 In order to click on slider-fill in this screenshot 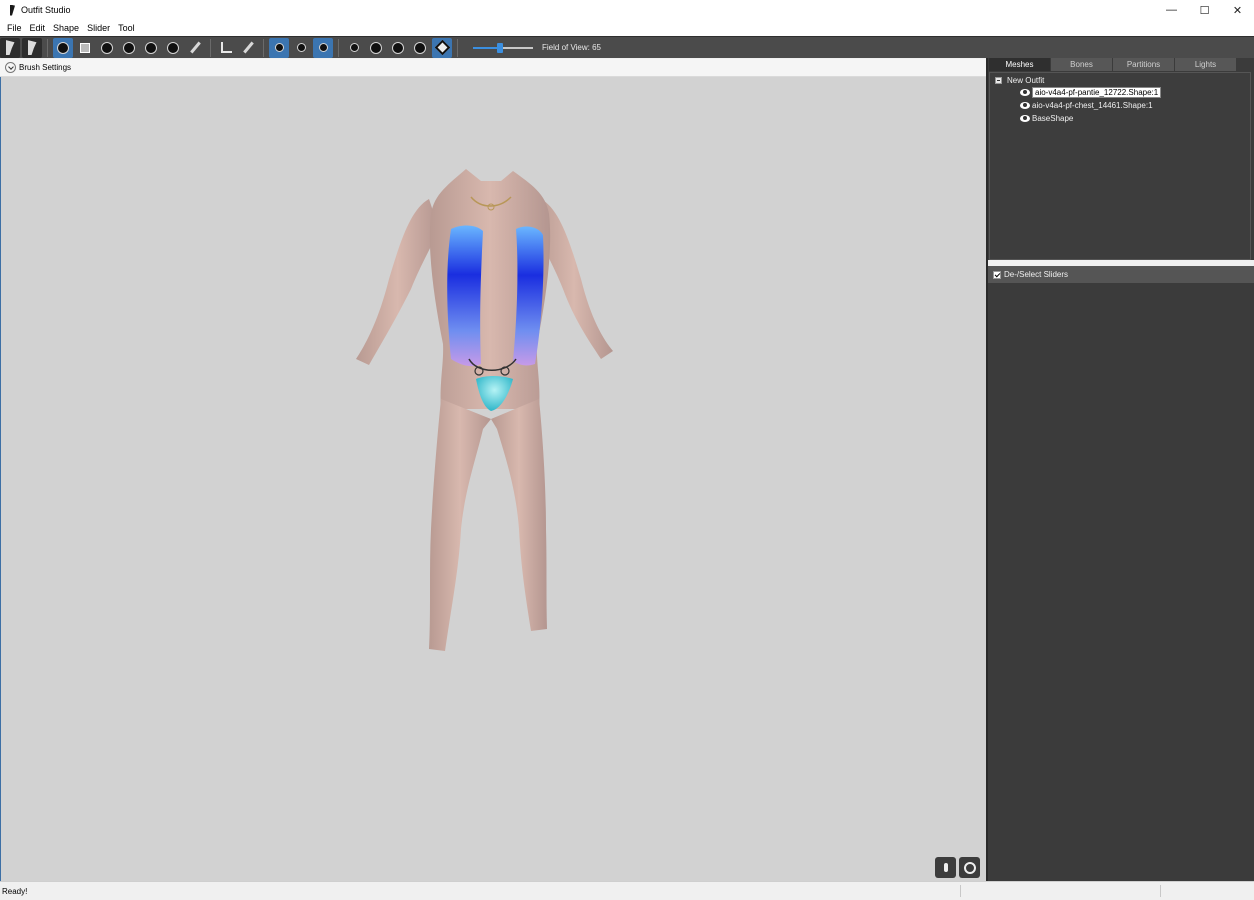, I will do `click(486, 47)`.